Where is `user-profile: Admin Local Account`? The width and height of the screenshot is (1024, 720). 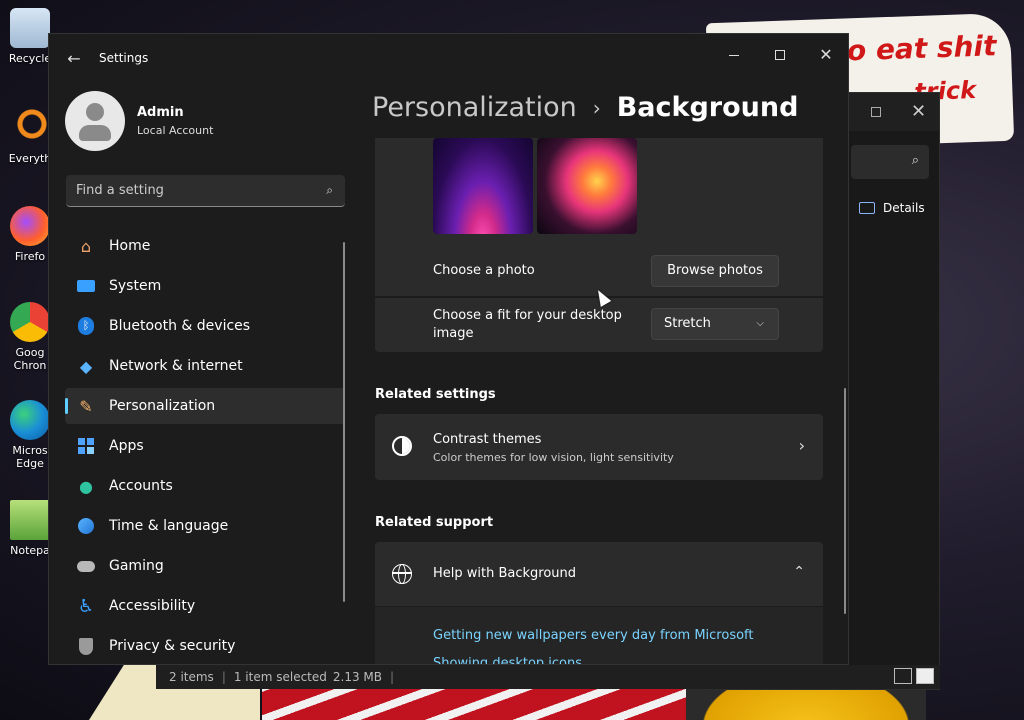 user-profile: Admin Local Account is located at coordinates (139, 121).